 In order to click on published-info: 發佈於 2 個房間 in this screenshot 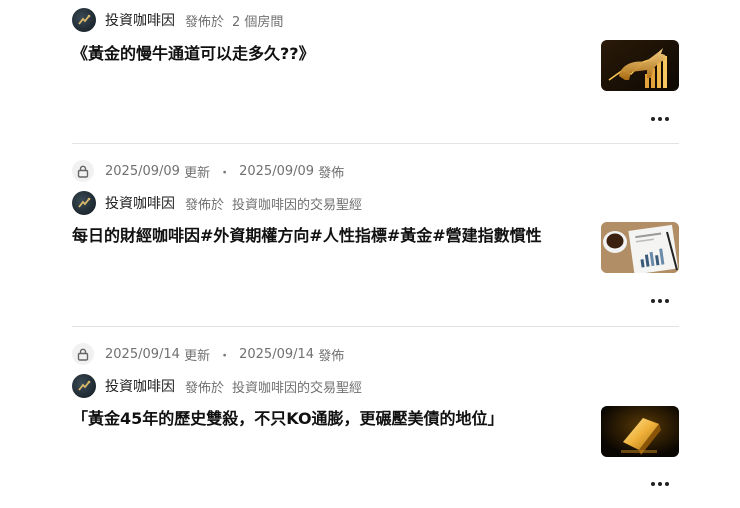, I will do `click(234, 20)`.